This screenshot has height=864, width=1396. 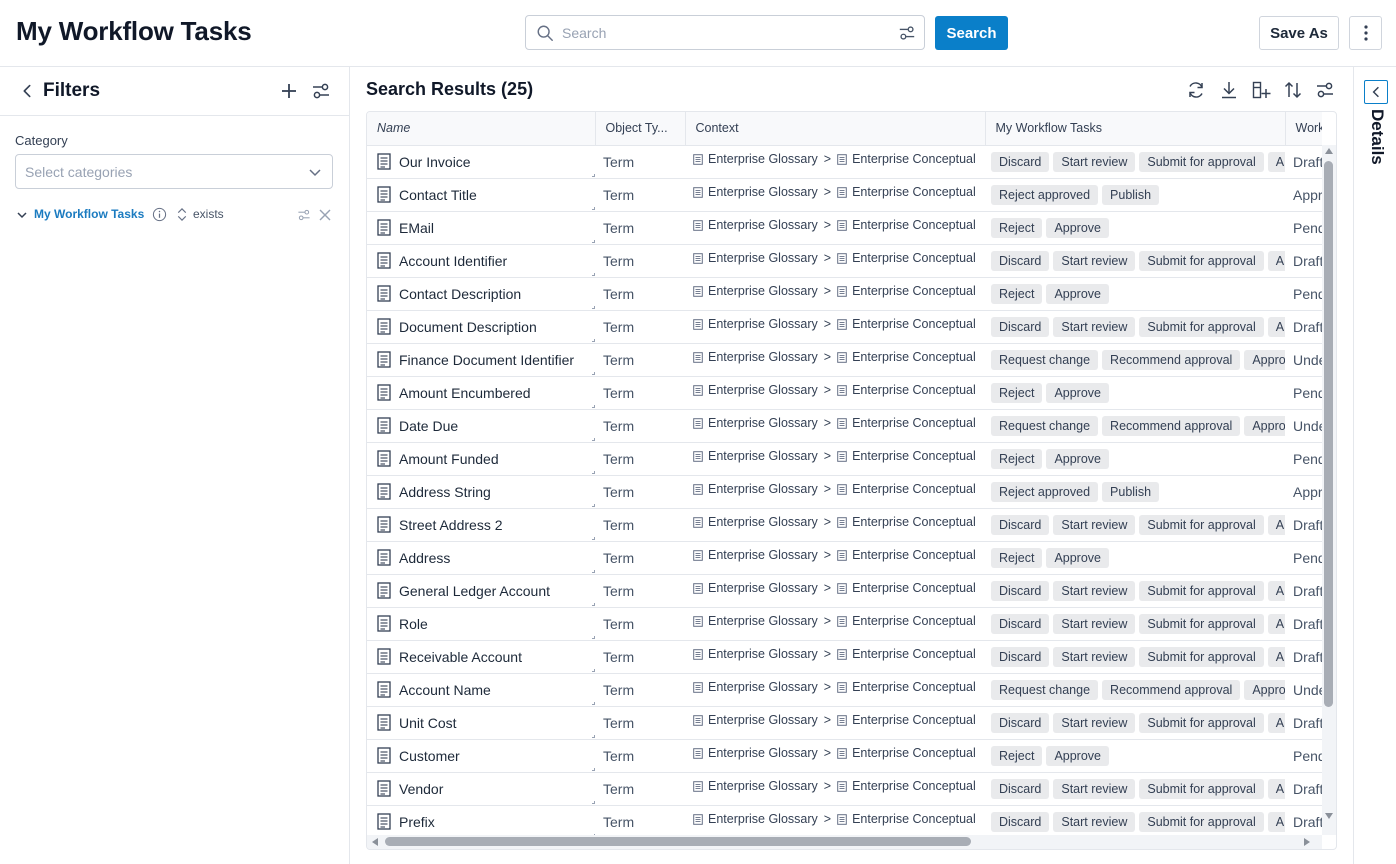 What do you see at coordinates (1365, 33) in the screenshot?
I see `more-options-button` at bounding box center [1365, 33].